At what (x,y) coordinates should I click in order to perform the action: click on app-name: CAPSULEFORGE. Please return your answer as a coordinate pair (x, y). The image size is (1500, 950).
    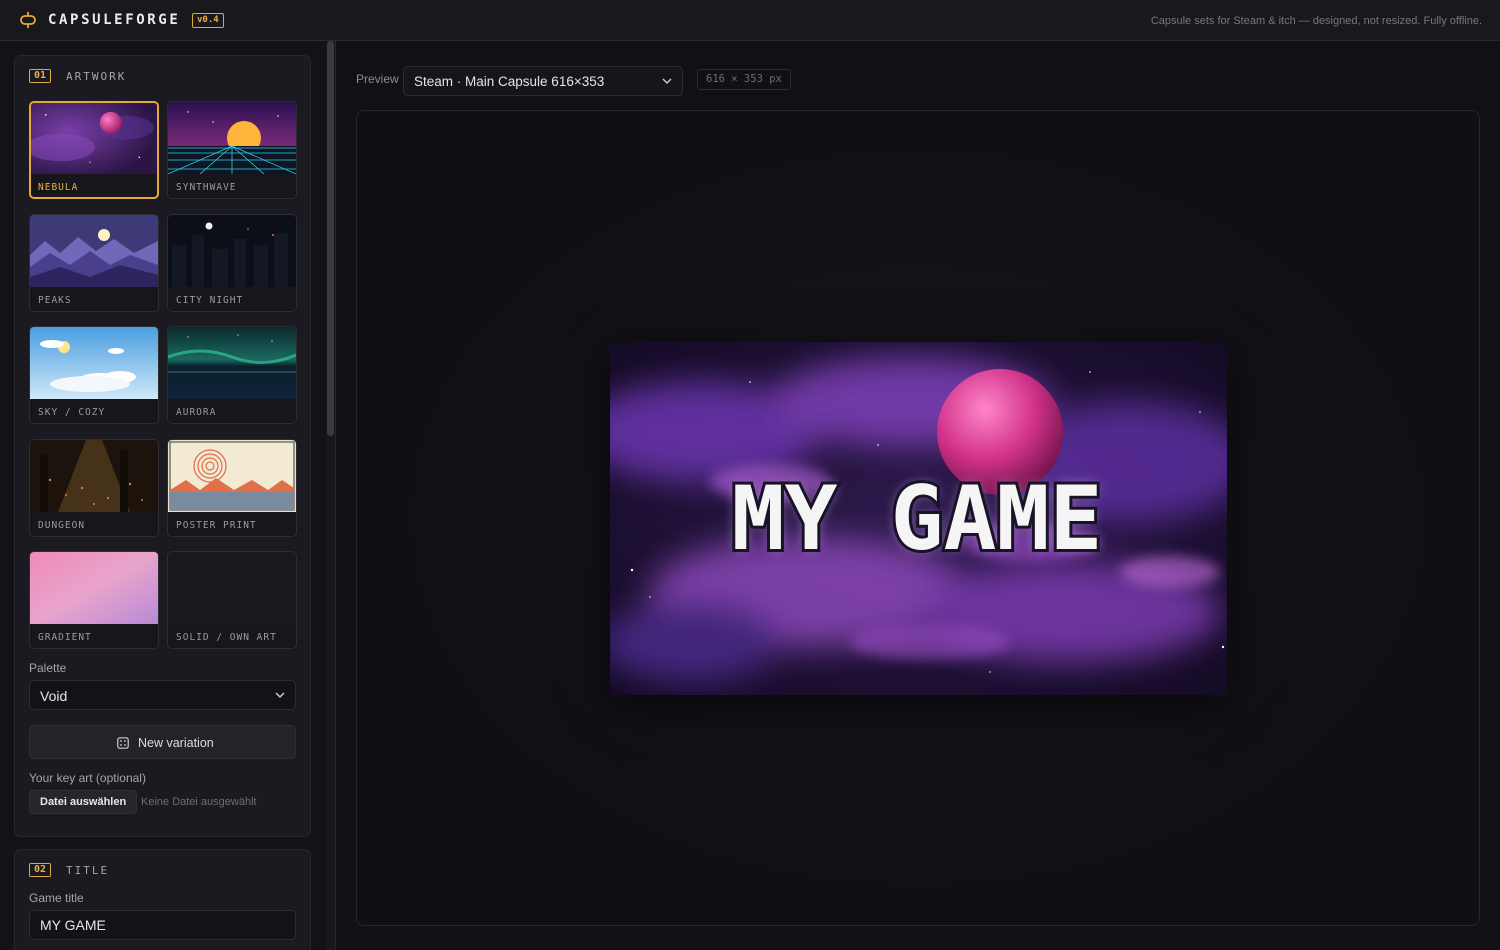
    Looking at the image, I should click on (114, 20).